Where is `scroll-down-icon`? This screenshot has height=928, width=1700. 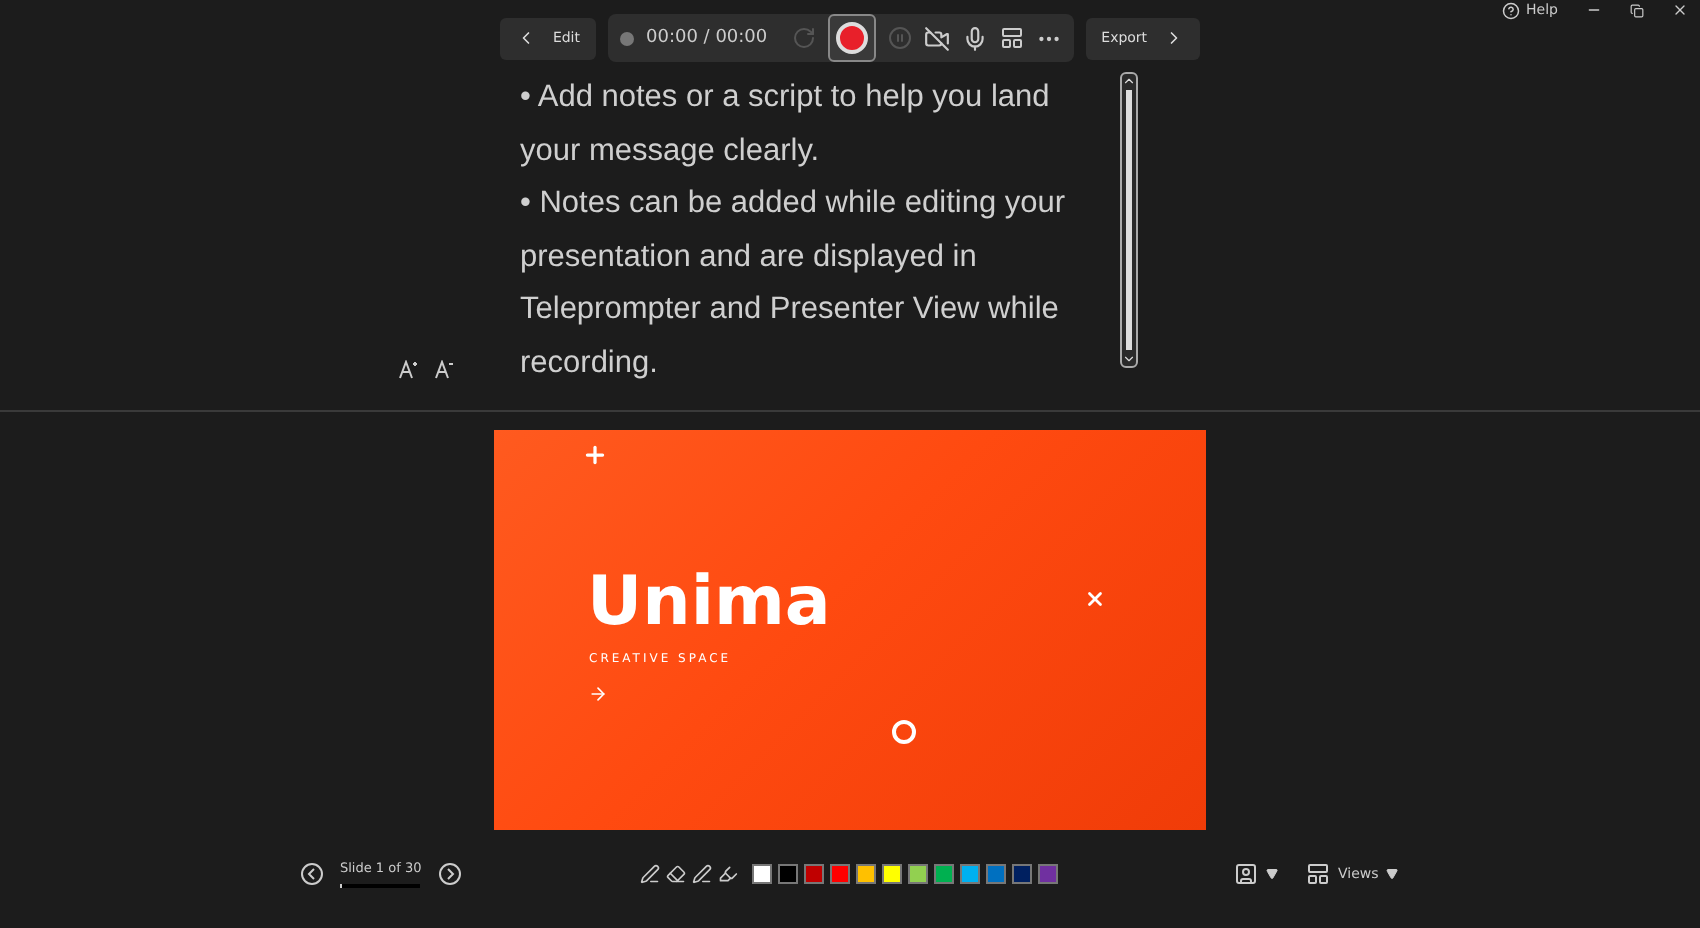
scroll-down-icon is located at coordinates (1129, 359).